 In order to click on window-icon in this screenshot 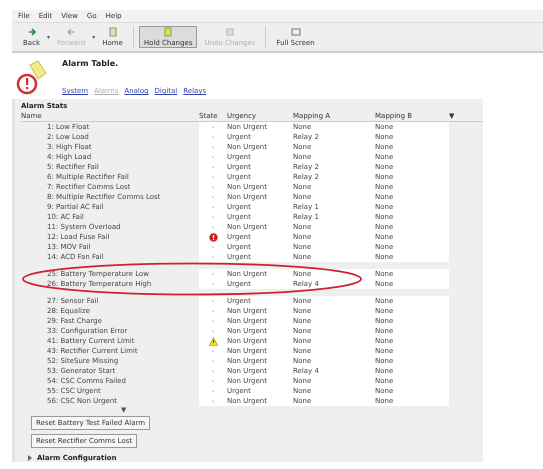, I will do `click(295, 32)`.